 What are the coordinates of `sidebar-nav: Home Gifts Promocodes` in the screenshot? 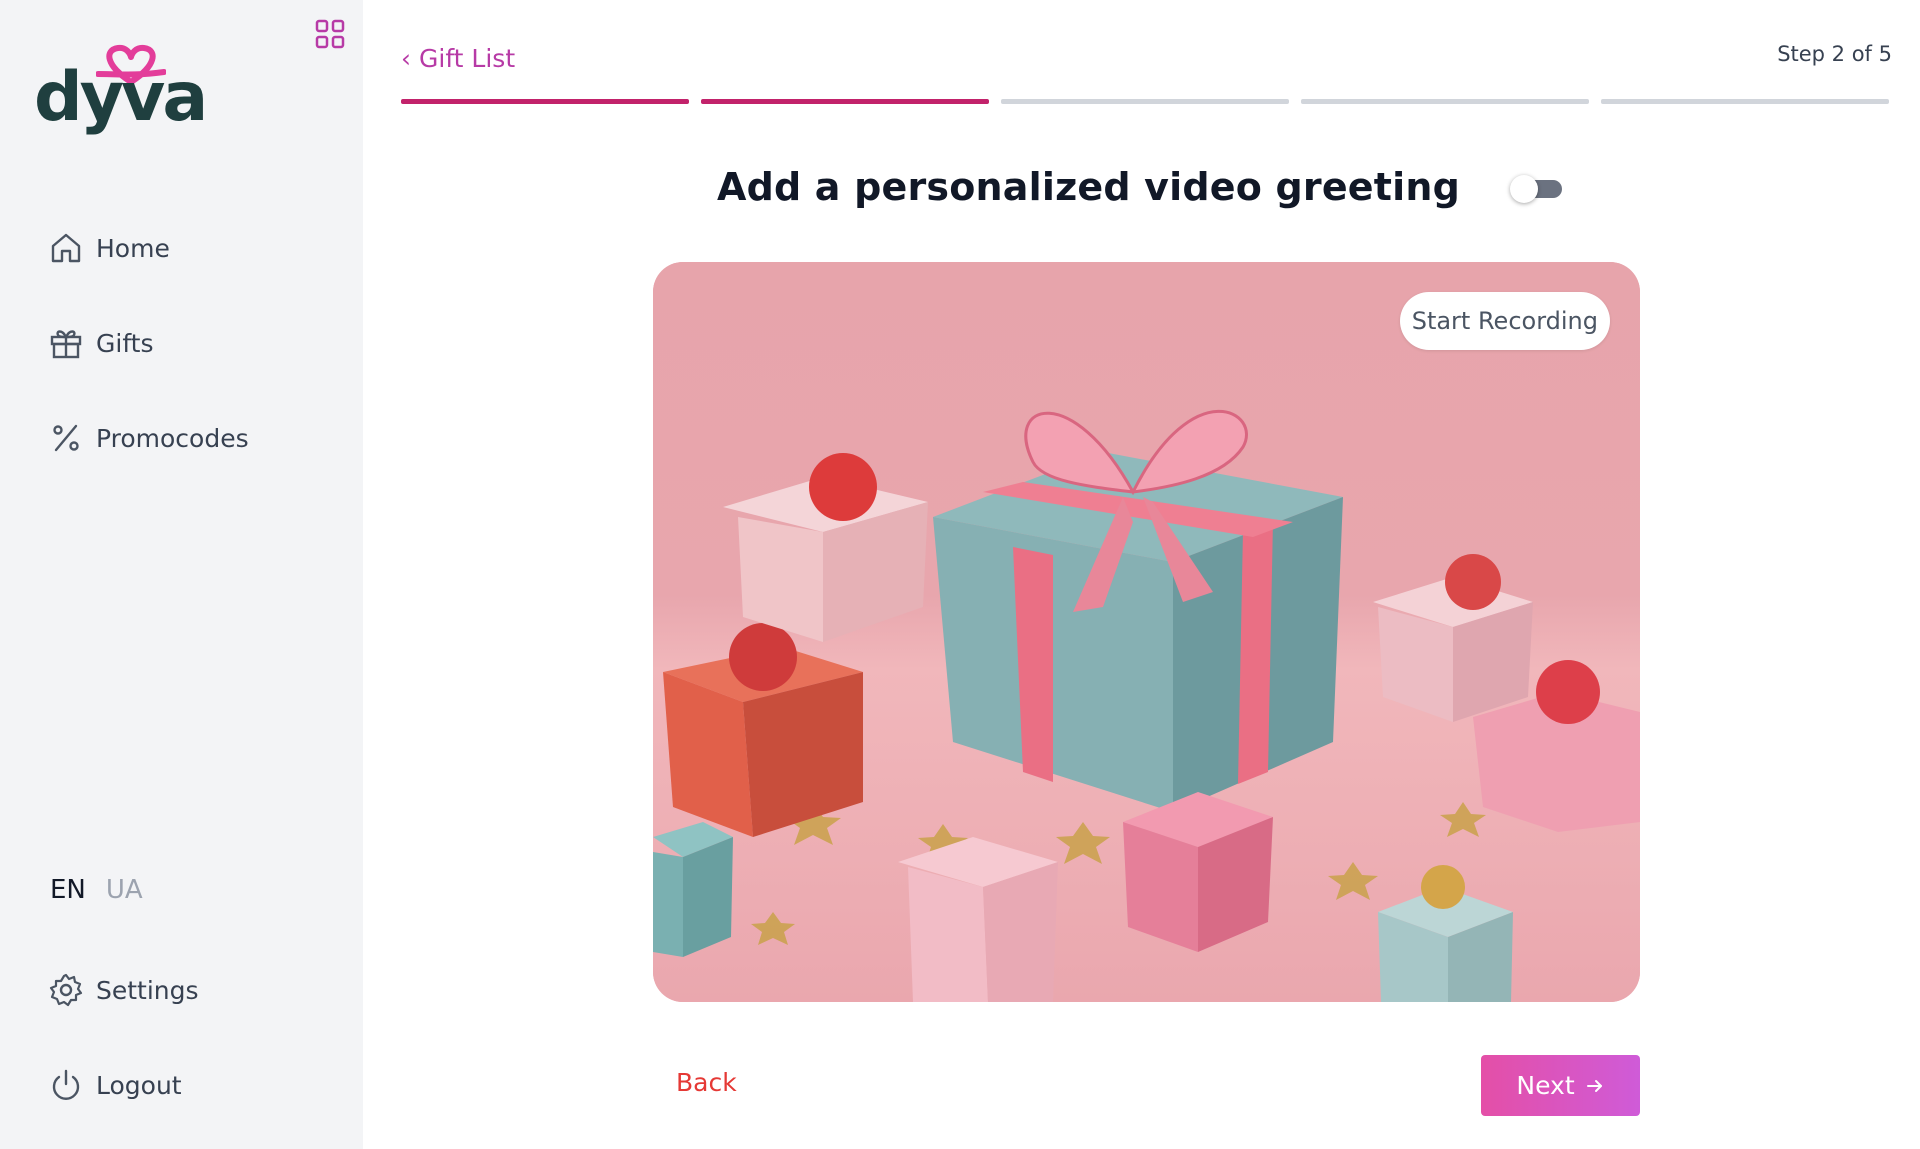 It's located at (148, 370).